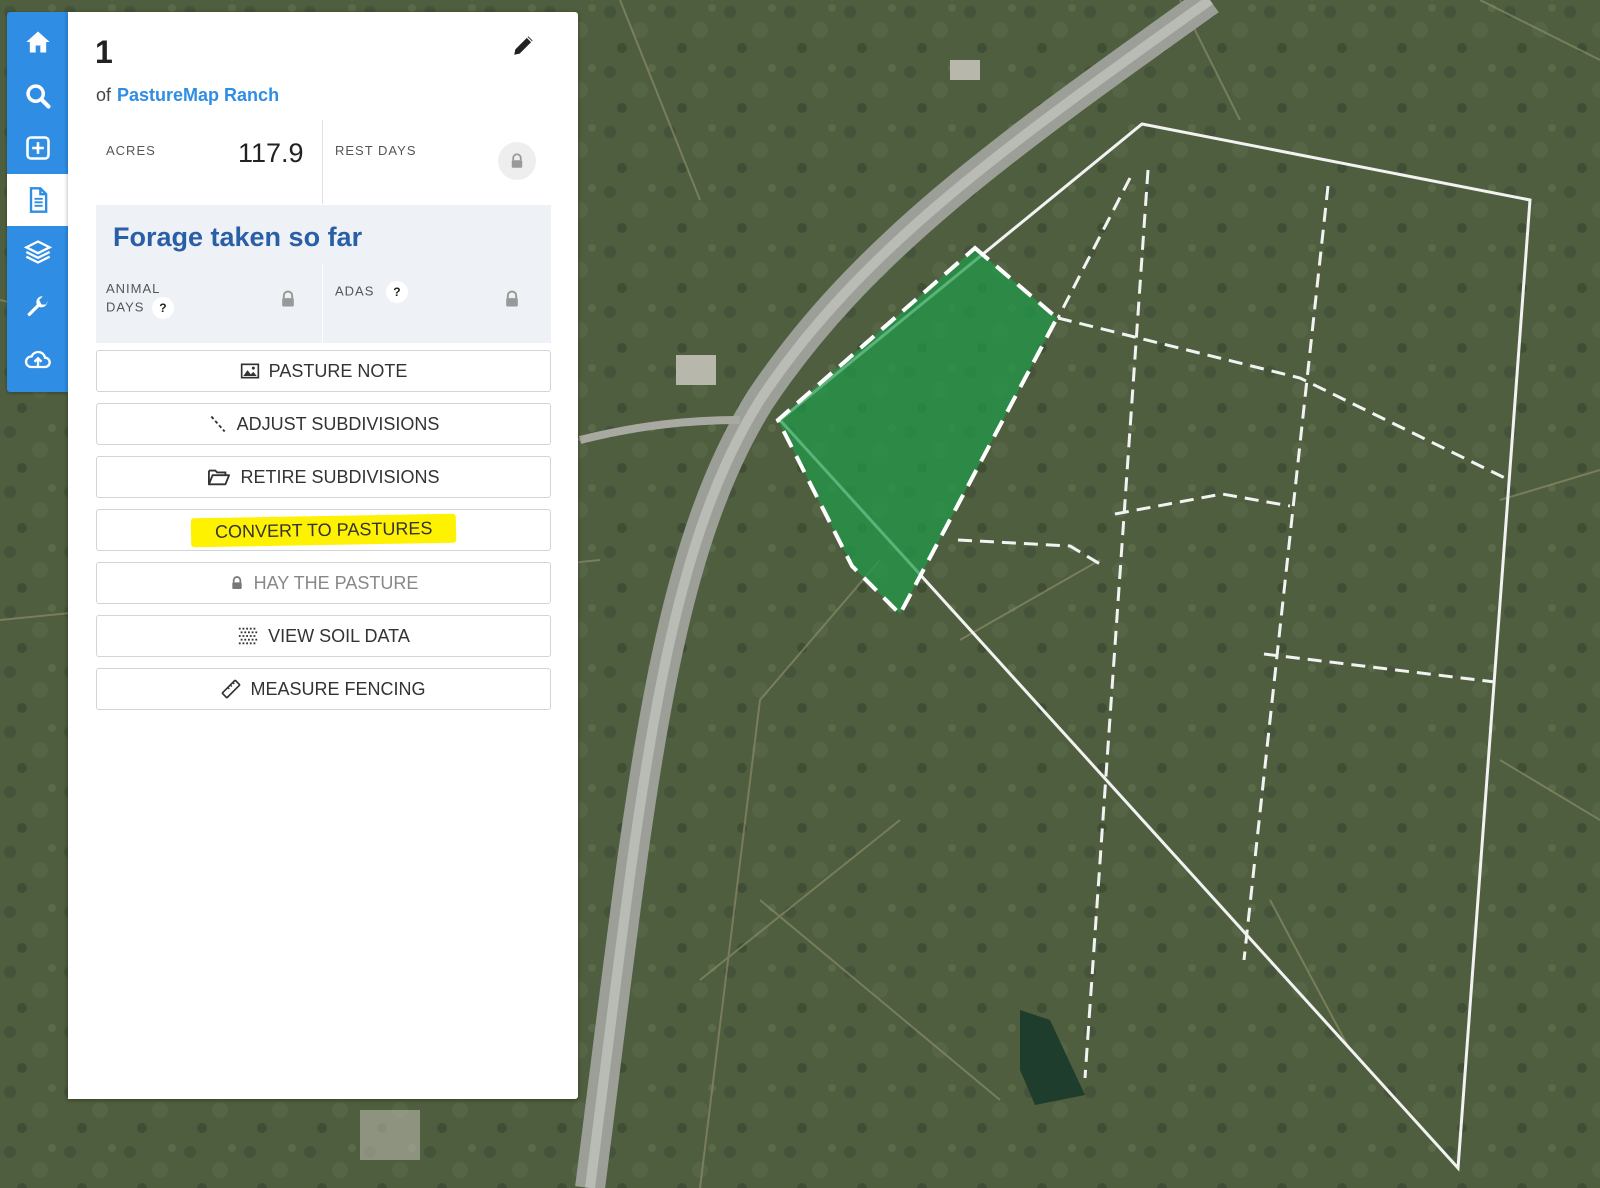 This screenshot has height=1188, width=1600. I want to click on hay-the-pasture-label: HAY THE PASTURE, so click(336, 582).